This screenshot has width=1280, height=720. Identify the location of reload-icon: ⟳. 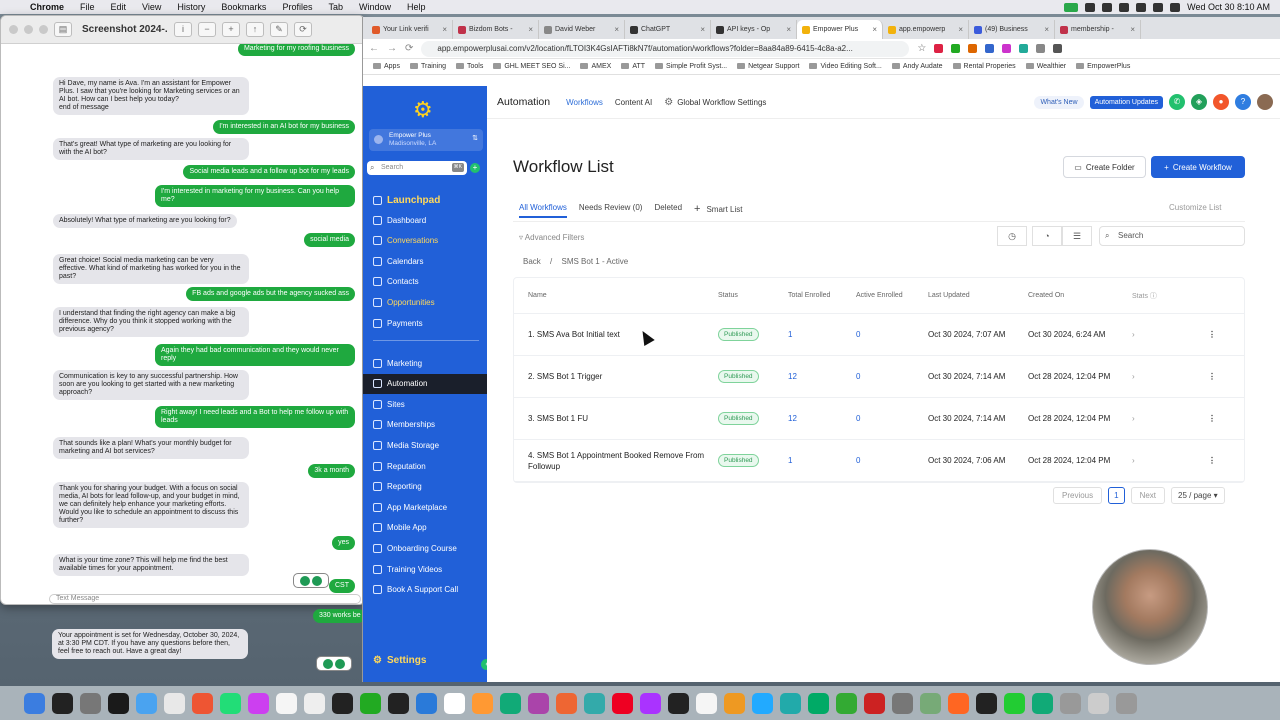
(409, 48).